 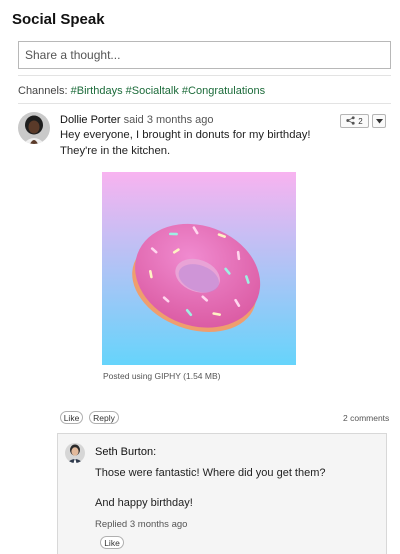 What do you see at coordinates (223, 91) in the screenshot?
I see `channel-link-congratulations: #Congratulations` at bounding box center [223, 91].